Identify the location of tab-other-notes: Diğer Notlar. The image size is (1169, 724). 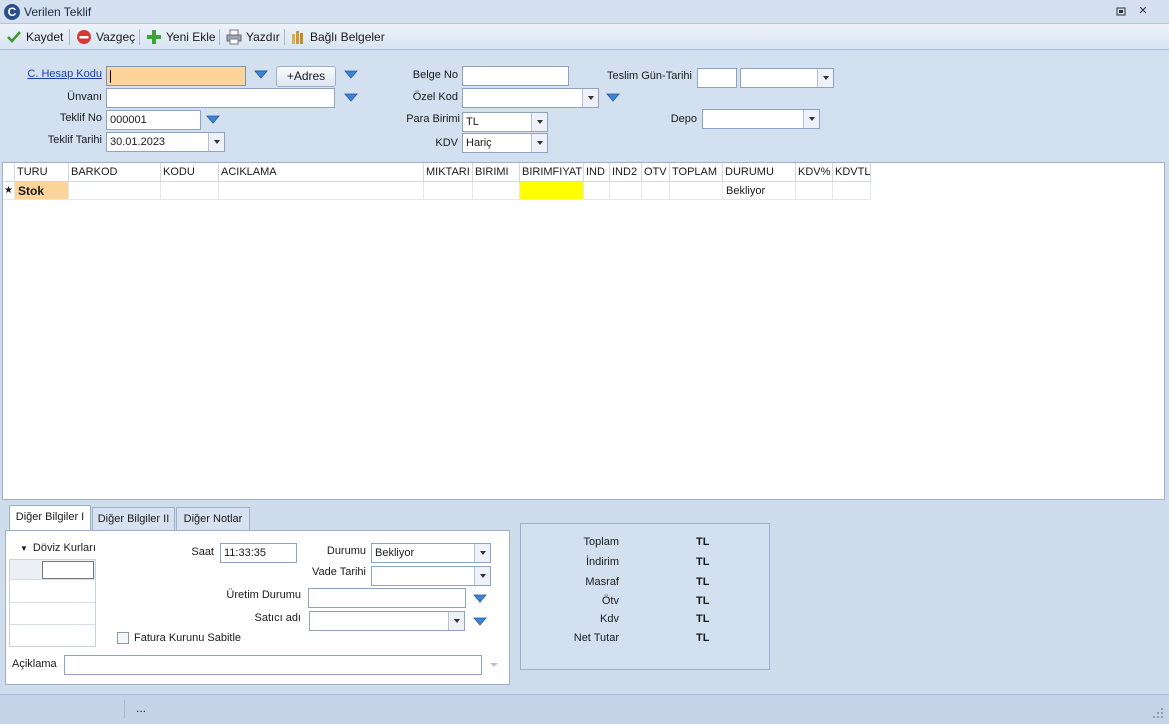
(213, 519).